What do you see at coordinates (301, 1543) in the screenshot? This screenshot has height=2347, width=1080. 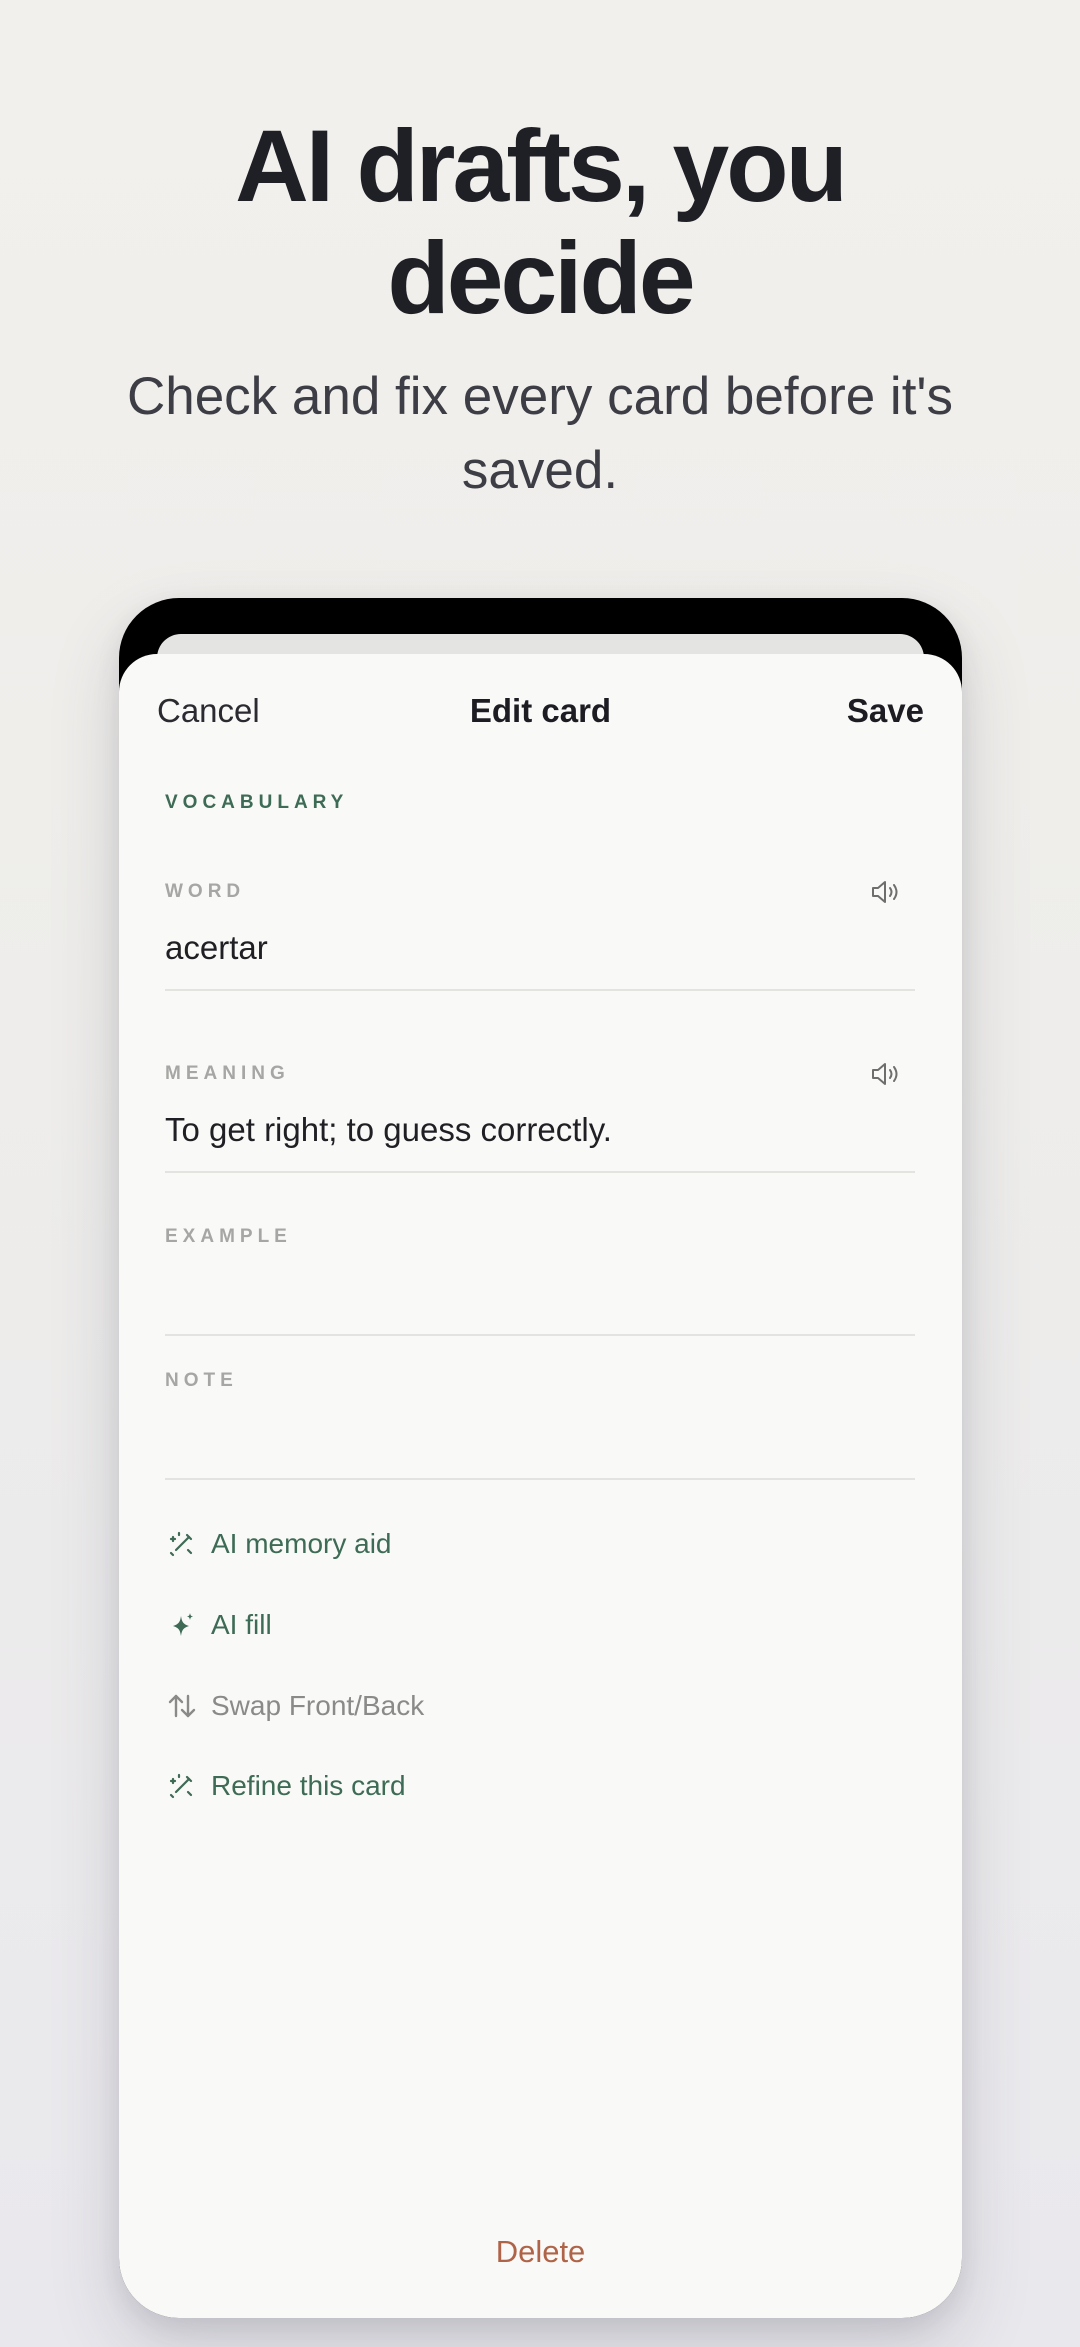 I see `ai-memory-aid-label: AI memory aid` at bounding box center [301, 1543].